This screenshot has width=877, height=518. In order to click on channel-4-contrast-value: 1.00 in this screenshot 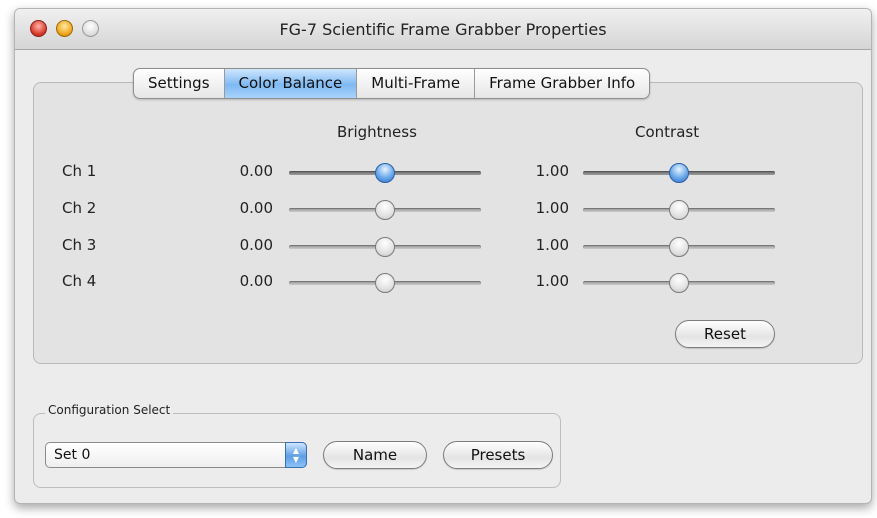, I will do `click(552, 281)`.